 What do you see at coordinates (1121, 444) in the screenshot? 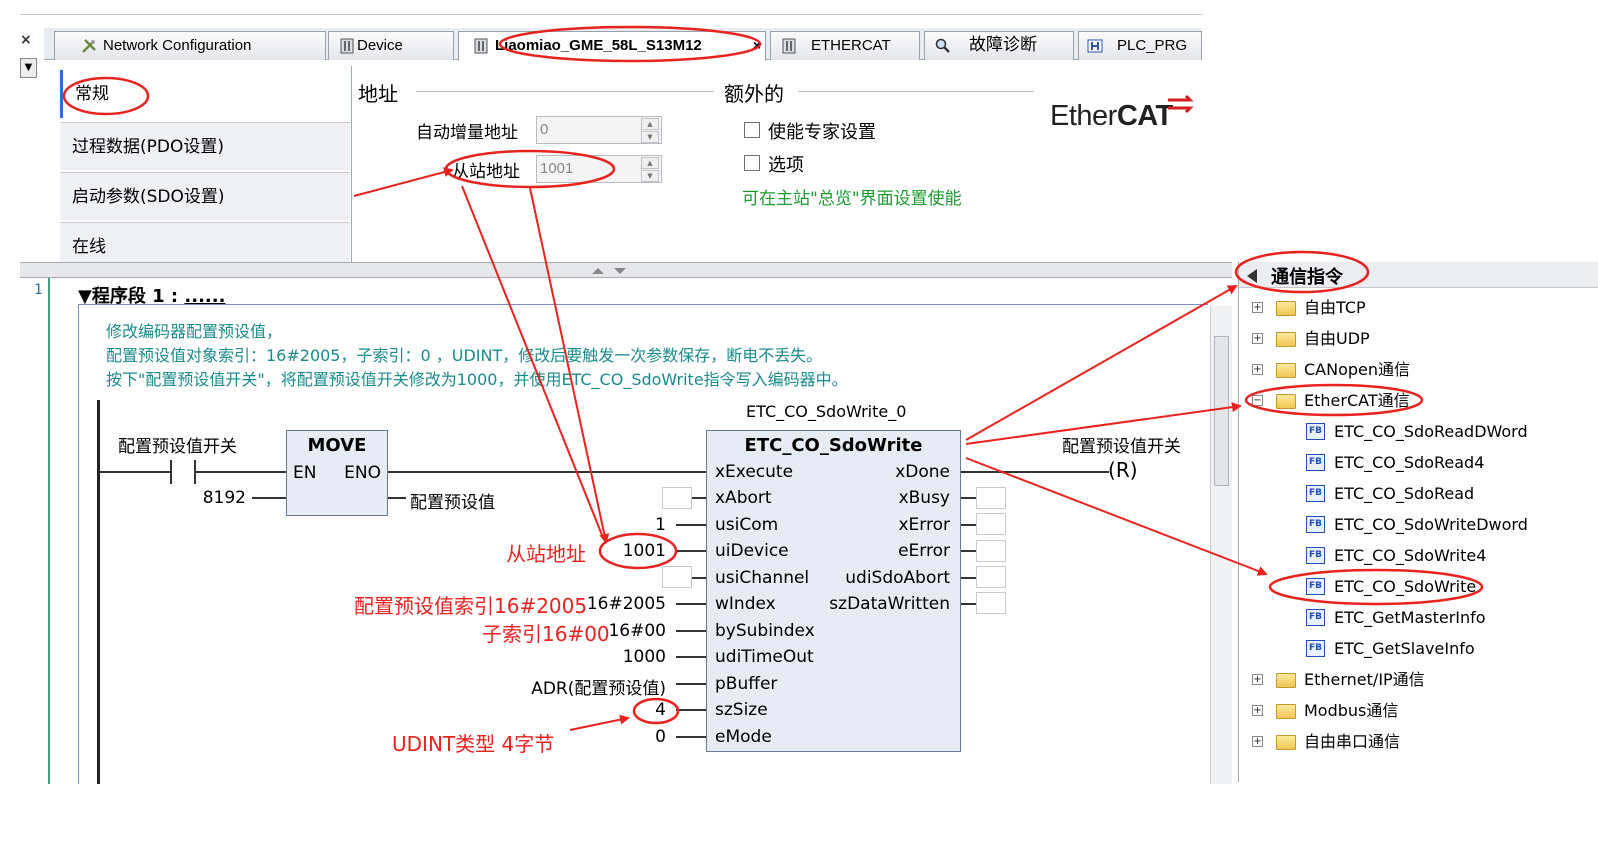
I see `coil-variable-label: 配置预设值开关` at bounding box center [1121, 444].